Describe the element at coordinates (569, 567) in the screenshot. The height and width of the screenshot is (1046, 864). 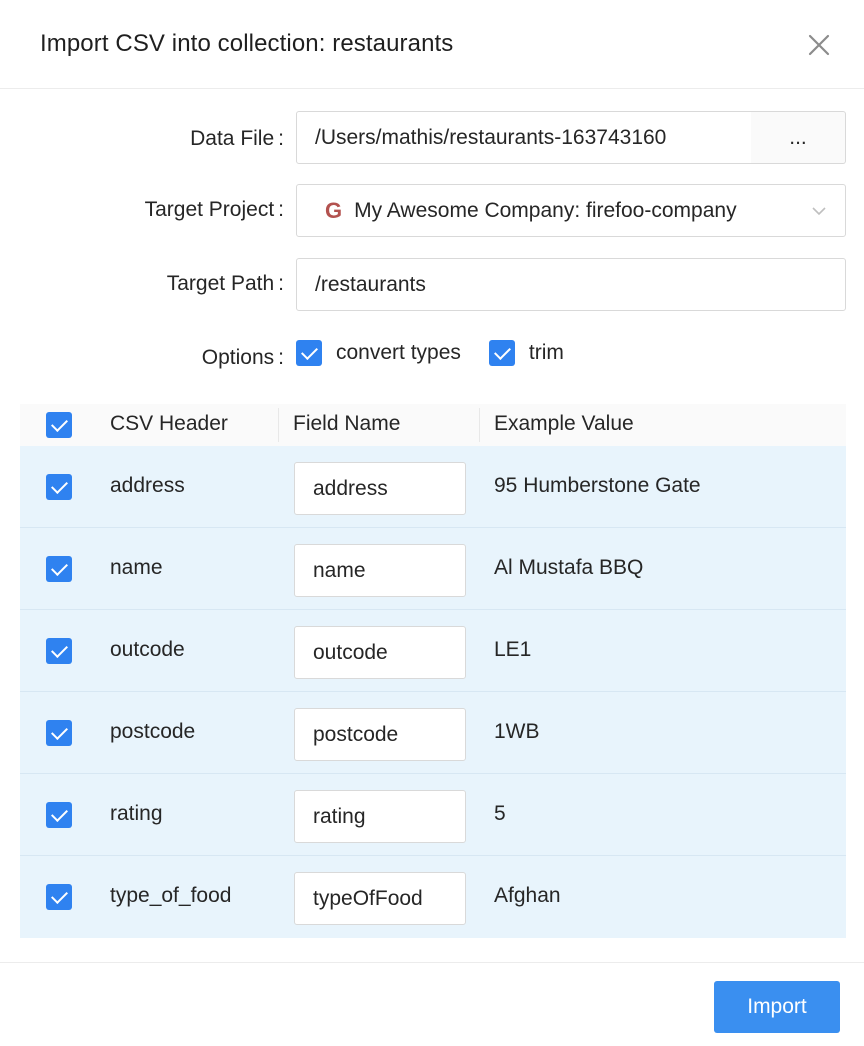
I see `example-value-cell: Al Mustafa BBQ` at that location.